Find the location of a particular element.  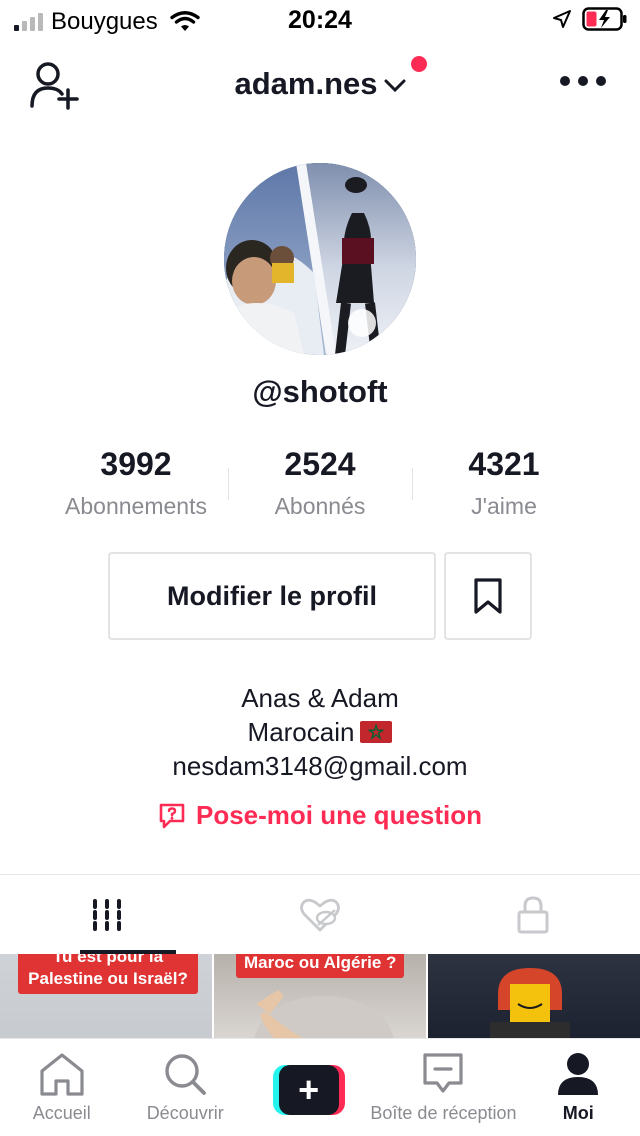

account-switcher: adam.nes is located at coordinates (320, 84).